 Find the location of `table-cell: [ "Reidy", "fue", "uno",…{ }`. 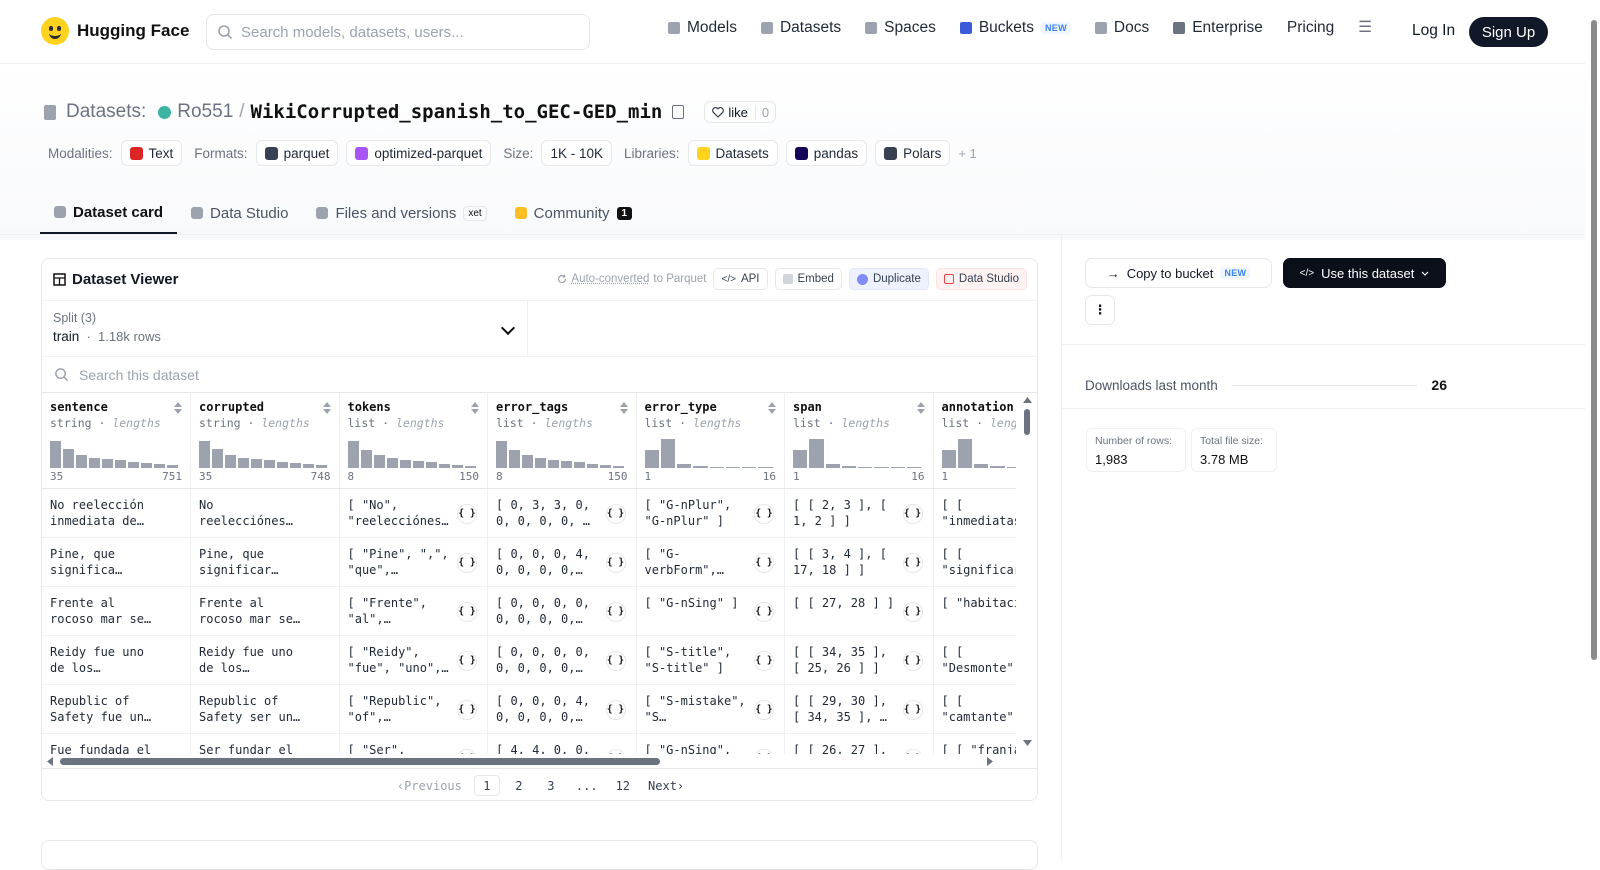

table-cell: [ "Reidy", "fue", "uno",…{ } is located at coordinates (413, 660).